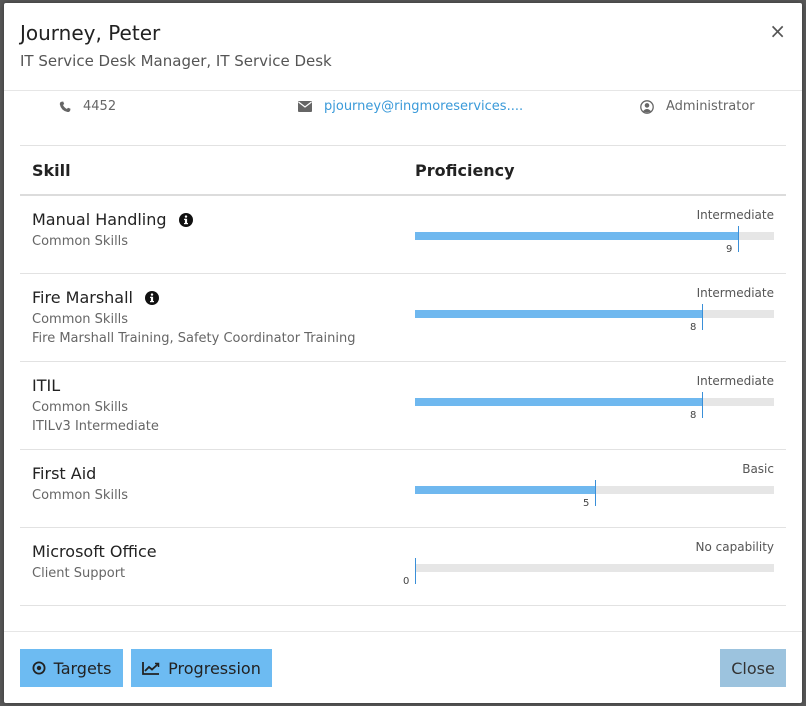 The height and width of the screenshot is (706, 806). What do you see at coordinates (734, 547) in the screenshot?
I see `proficiency-level-label: No capability` at bounding box center [734, 547].